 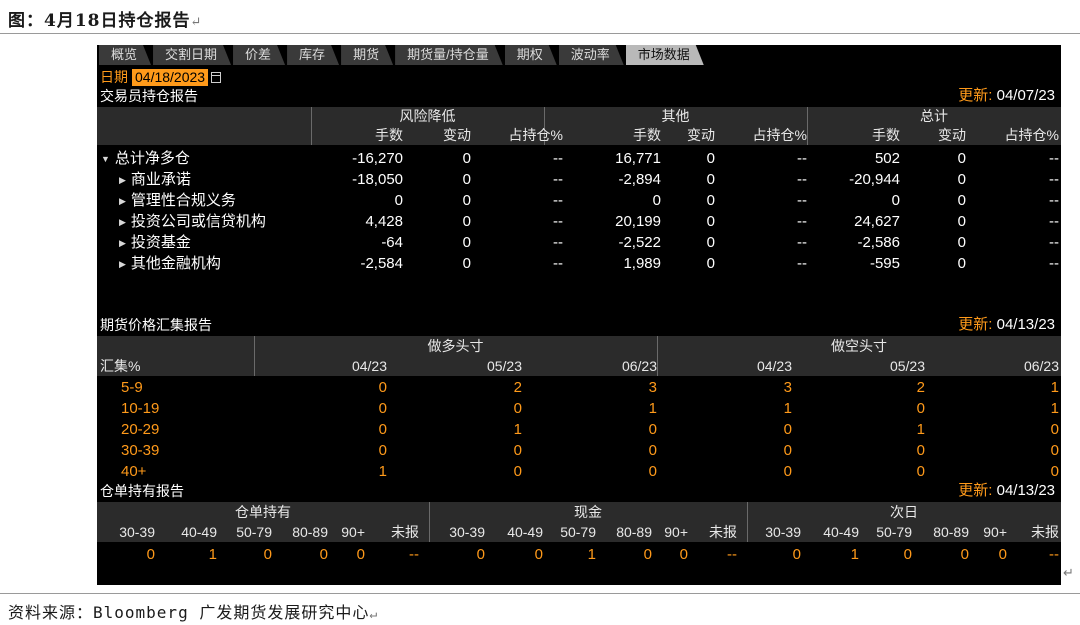 I want to click on triangle-down-icon: ▼, so click(x=105, y=159).